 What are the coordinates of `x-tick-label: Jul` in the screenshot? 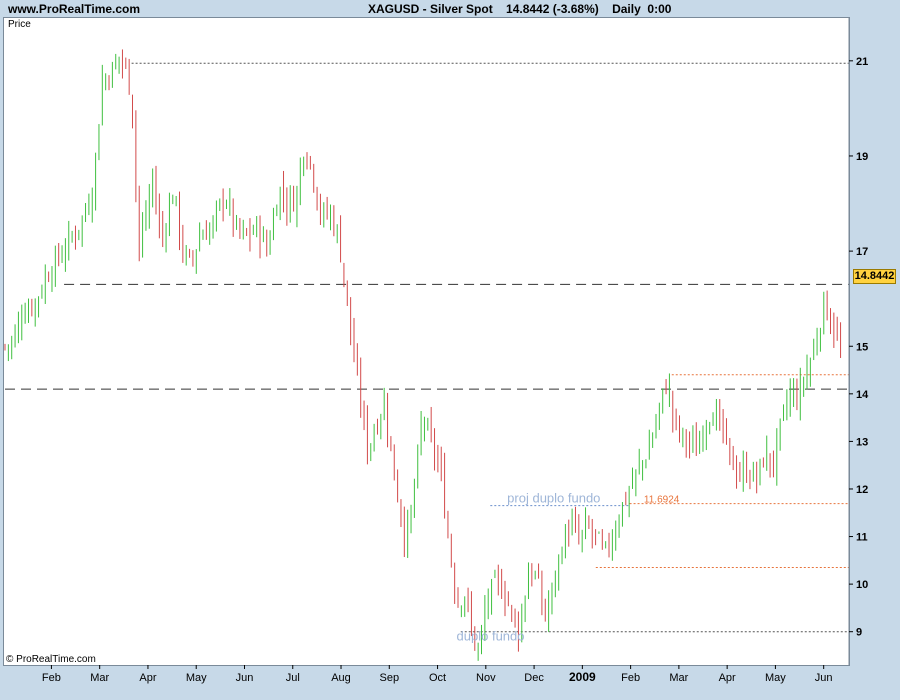 It's located at (293, 678).